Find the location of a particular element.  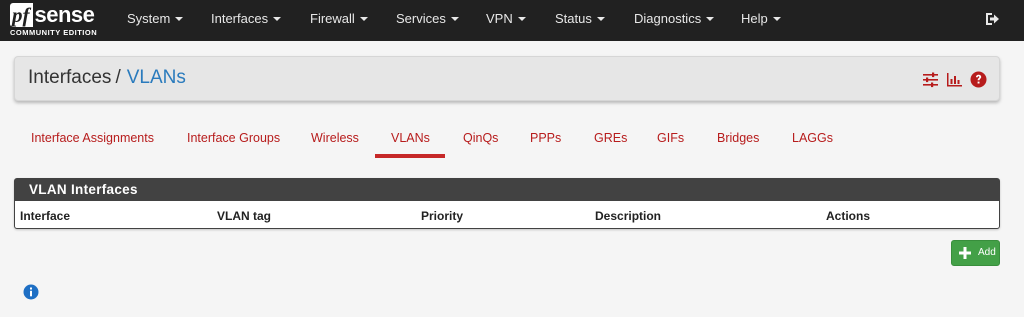

column-header-priority: Priority is located at coordinates (442, 216).